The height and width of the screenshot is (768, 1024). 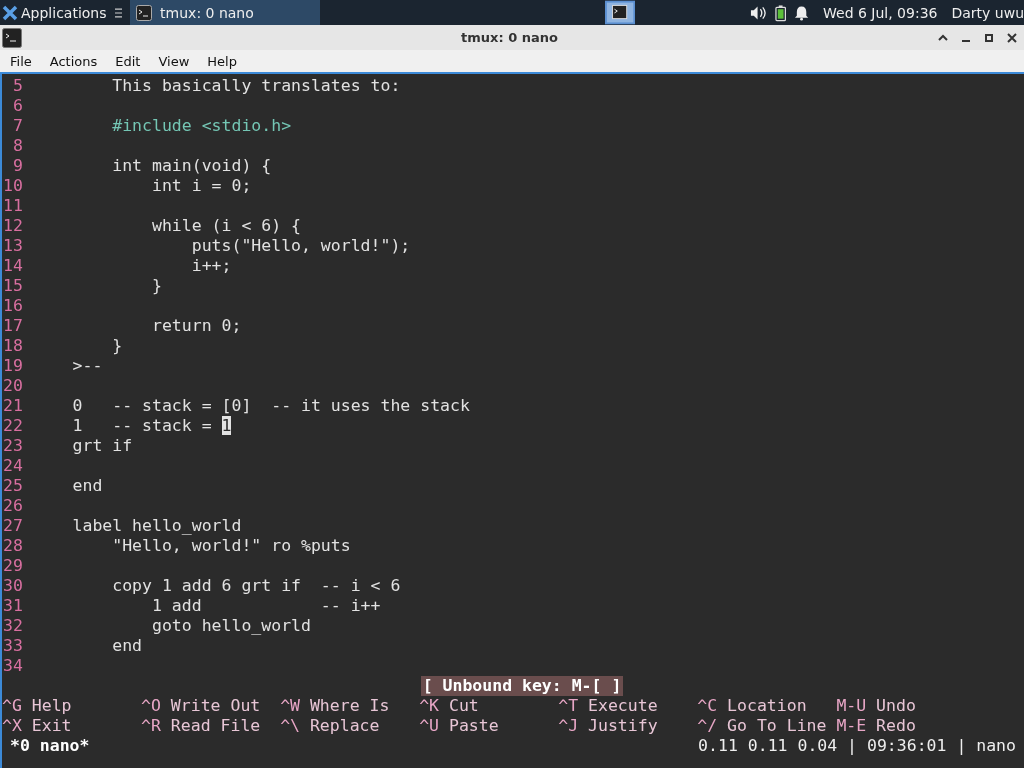 I want to click on line-number: 11, so click(x=13, y=206).